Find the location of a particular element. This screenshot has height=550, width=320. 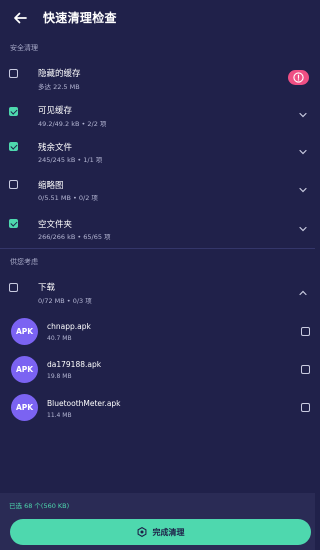

item-row-downloads: 下载 0/72 MB • 0/3 项 is located at coordinates (157, 295).